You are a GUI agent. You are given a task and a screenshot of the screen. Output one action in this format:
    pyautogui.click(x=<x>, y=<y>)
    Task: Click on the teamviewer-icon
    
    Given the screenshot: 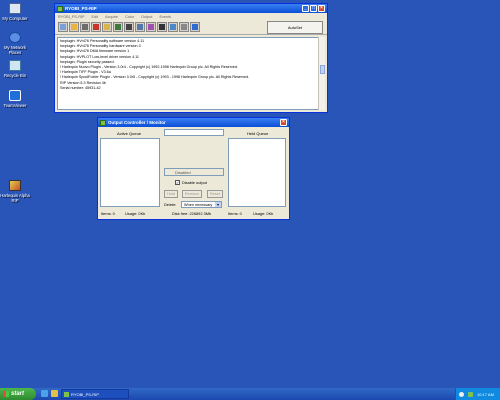 What is the action you would take?
    pyautogui.click(x=15, y=95)
    